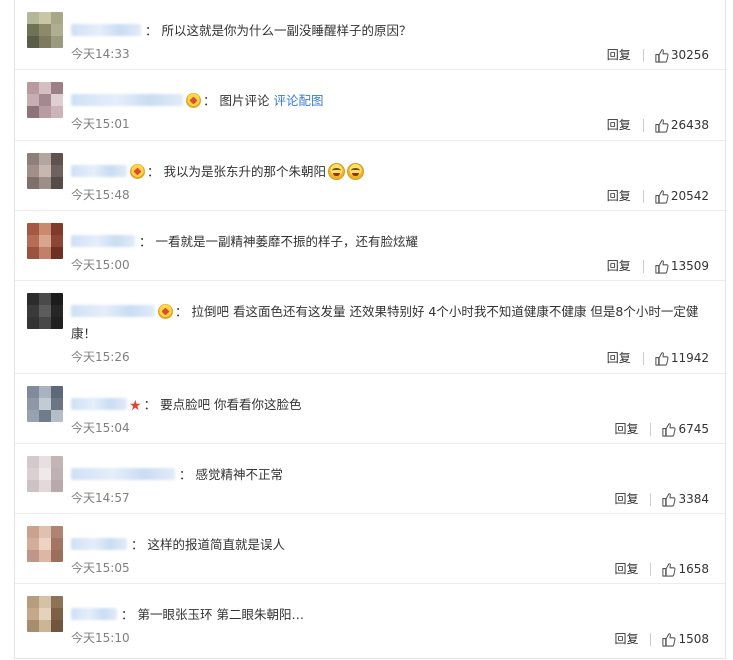  I want to click on like-button: 20542, so click(681, 196).